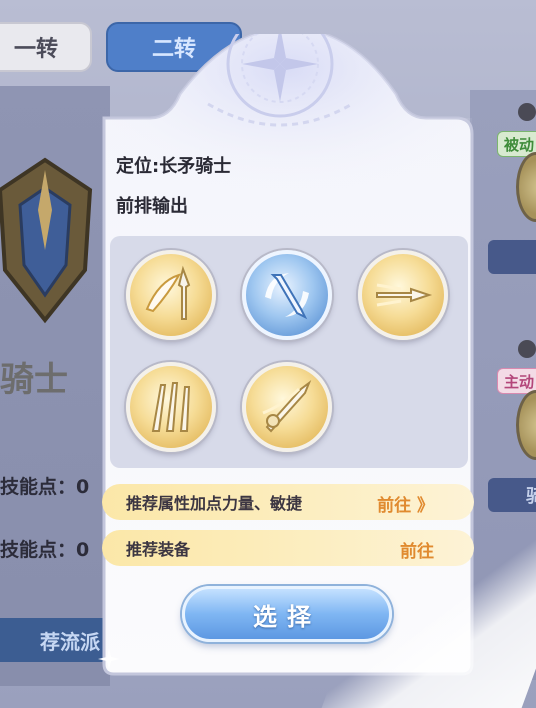 This screenshot has width=536, height=708. Describe the element at coordinates (174, 166) in the screenshot. I see `class-role-label: 定位:长矛骑士` at that location.